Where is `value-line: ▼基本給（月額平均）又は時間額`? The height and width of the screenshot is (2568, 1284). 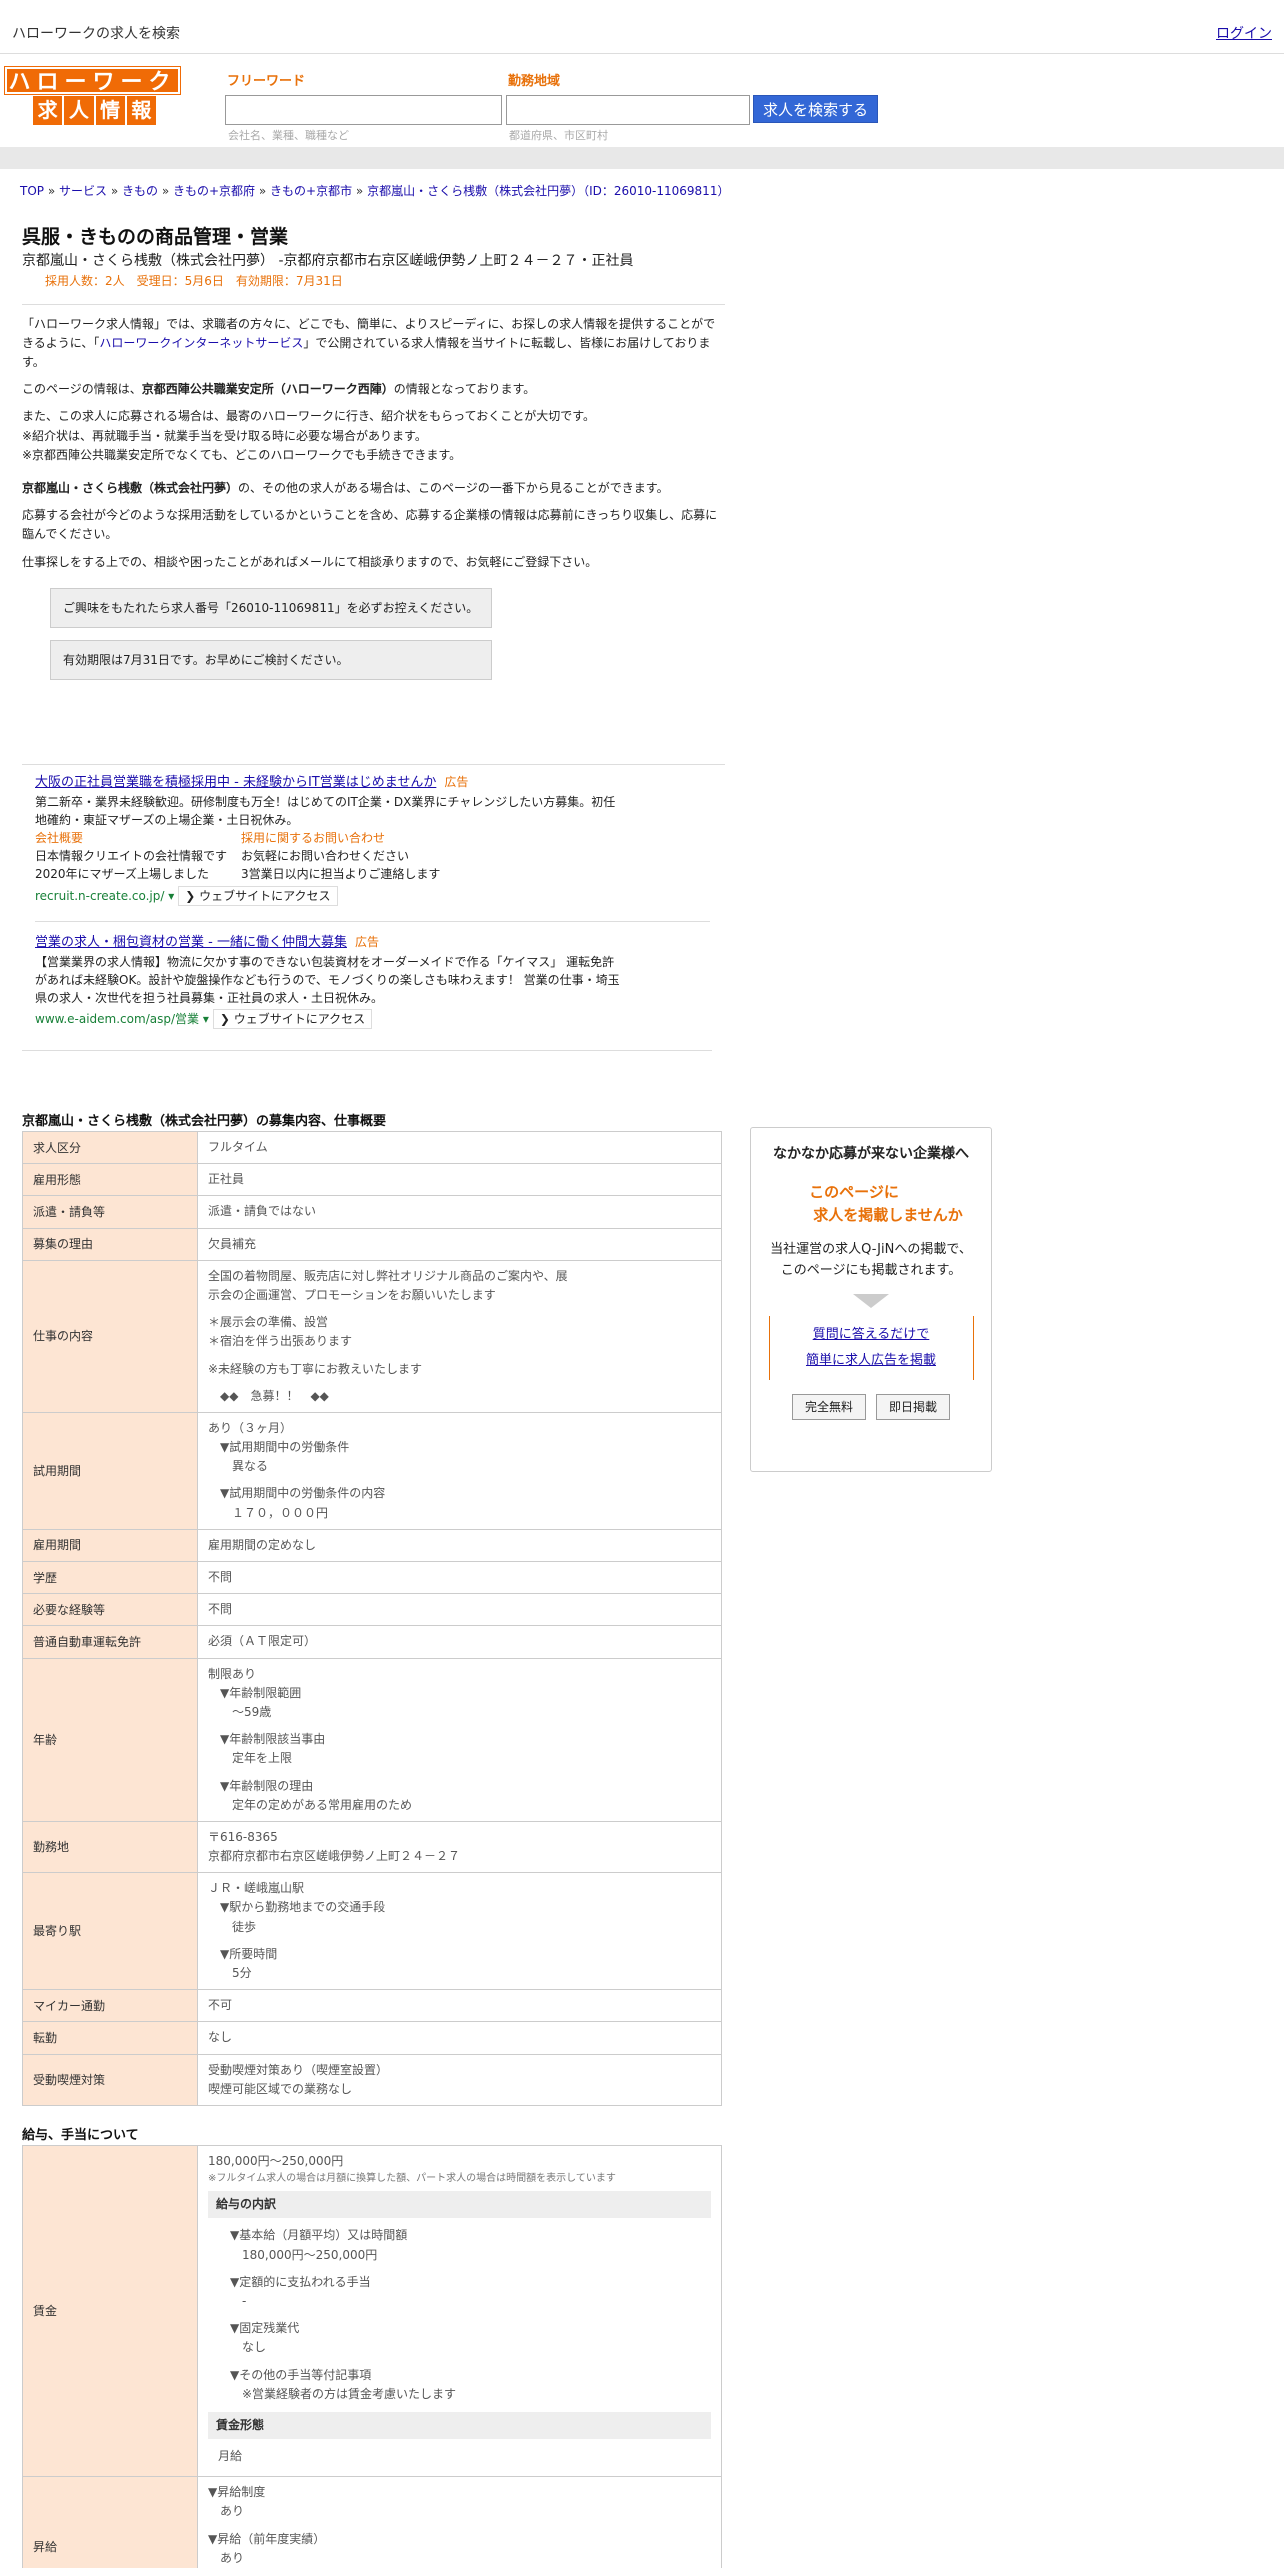 value-line: ▼基本給（月額平均）又は時間額 is located at coordinates (313, 2235).